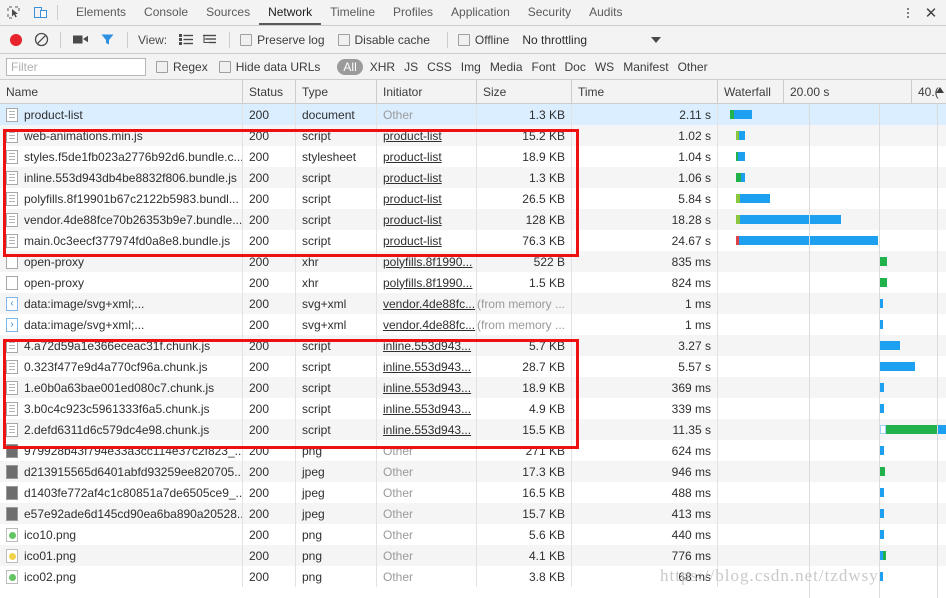 The height and width of the screenshot is (598, 946). What do you see at coordinates (81, 39) in the screenshot?
I see `camera-icon` at bounding box center [81, 39].